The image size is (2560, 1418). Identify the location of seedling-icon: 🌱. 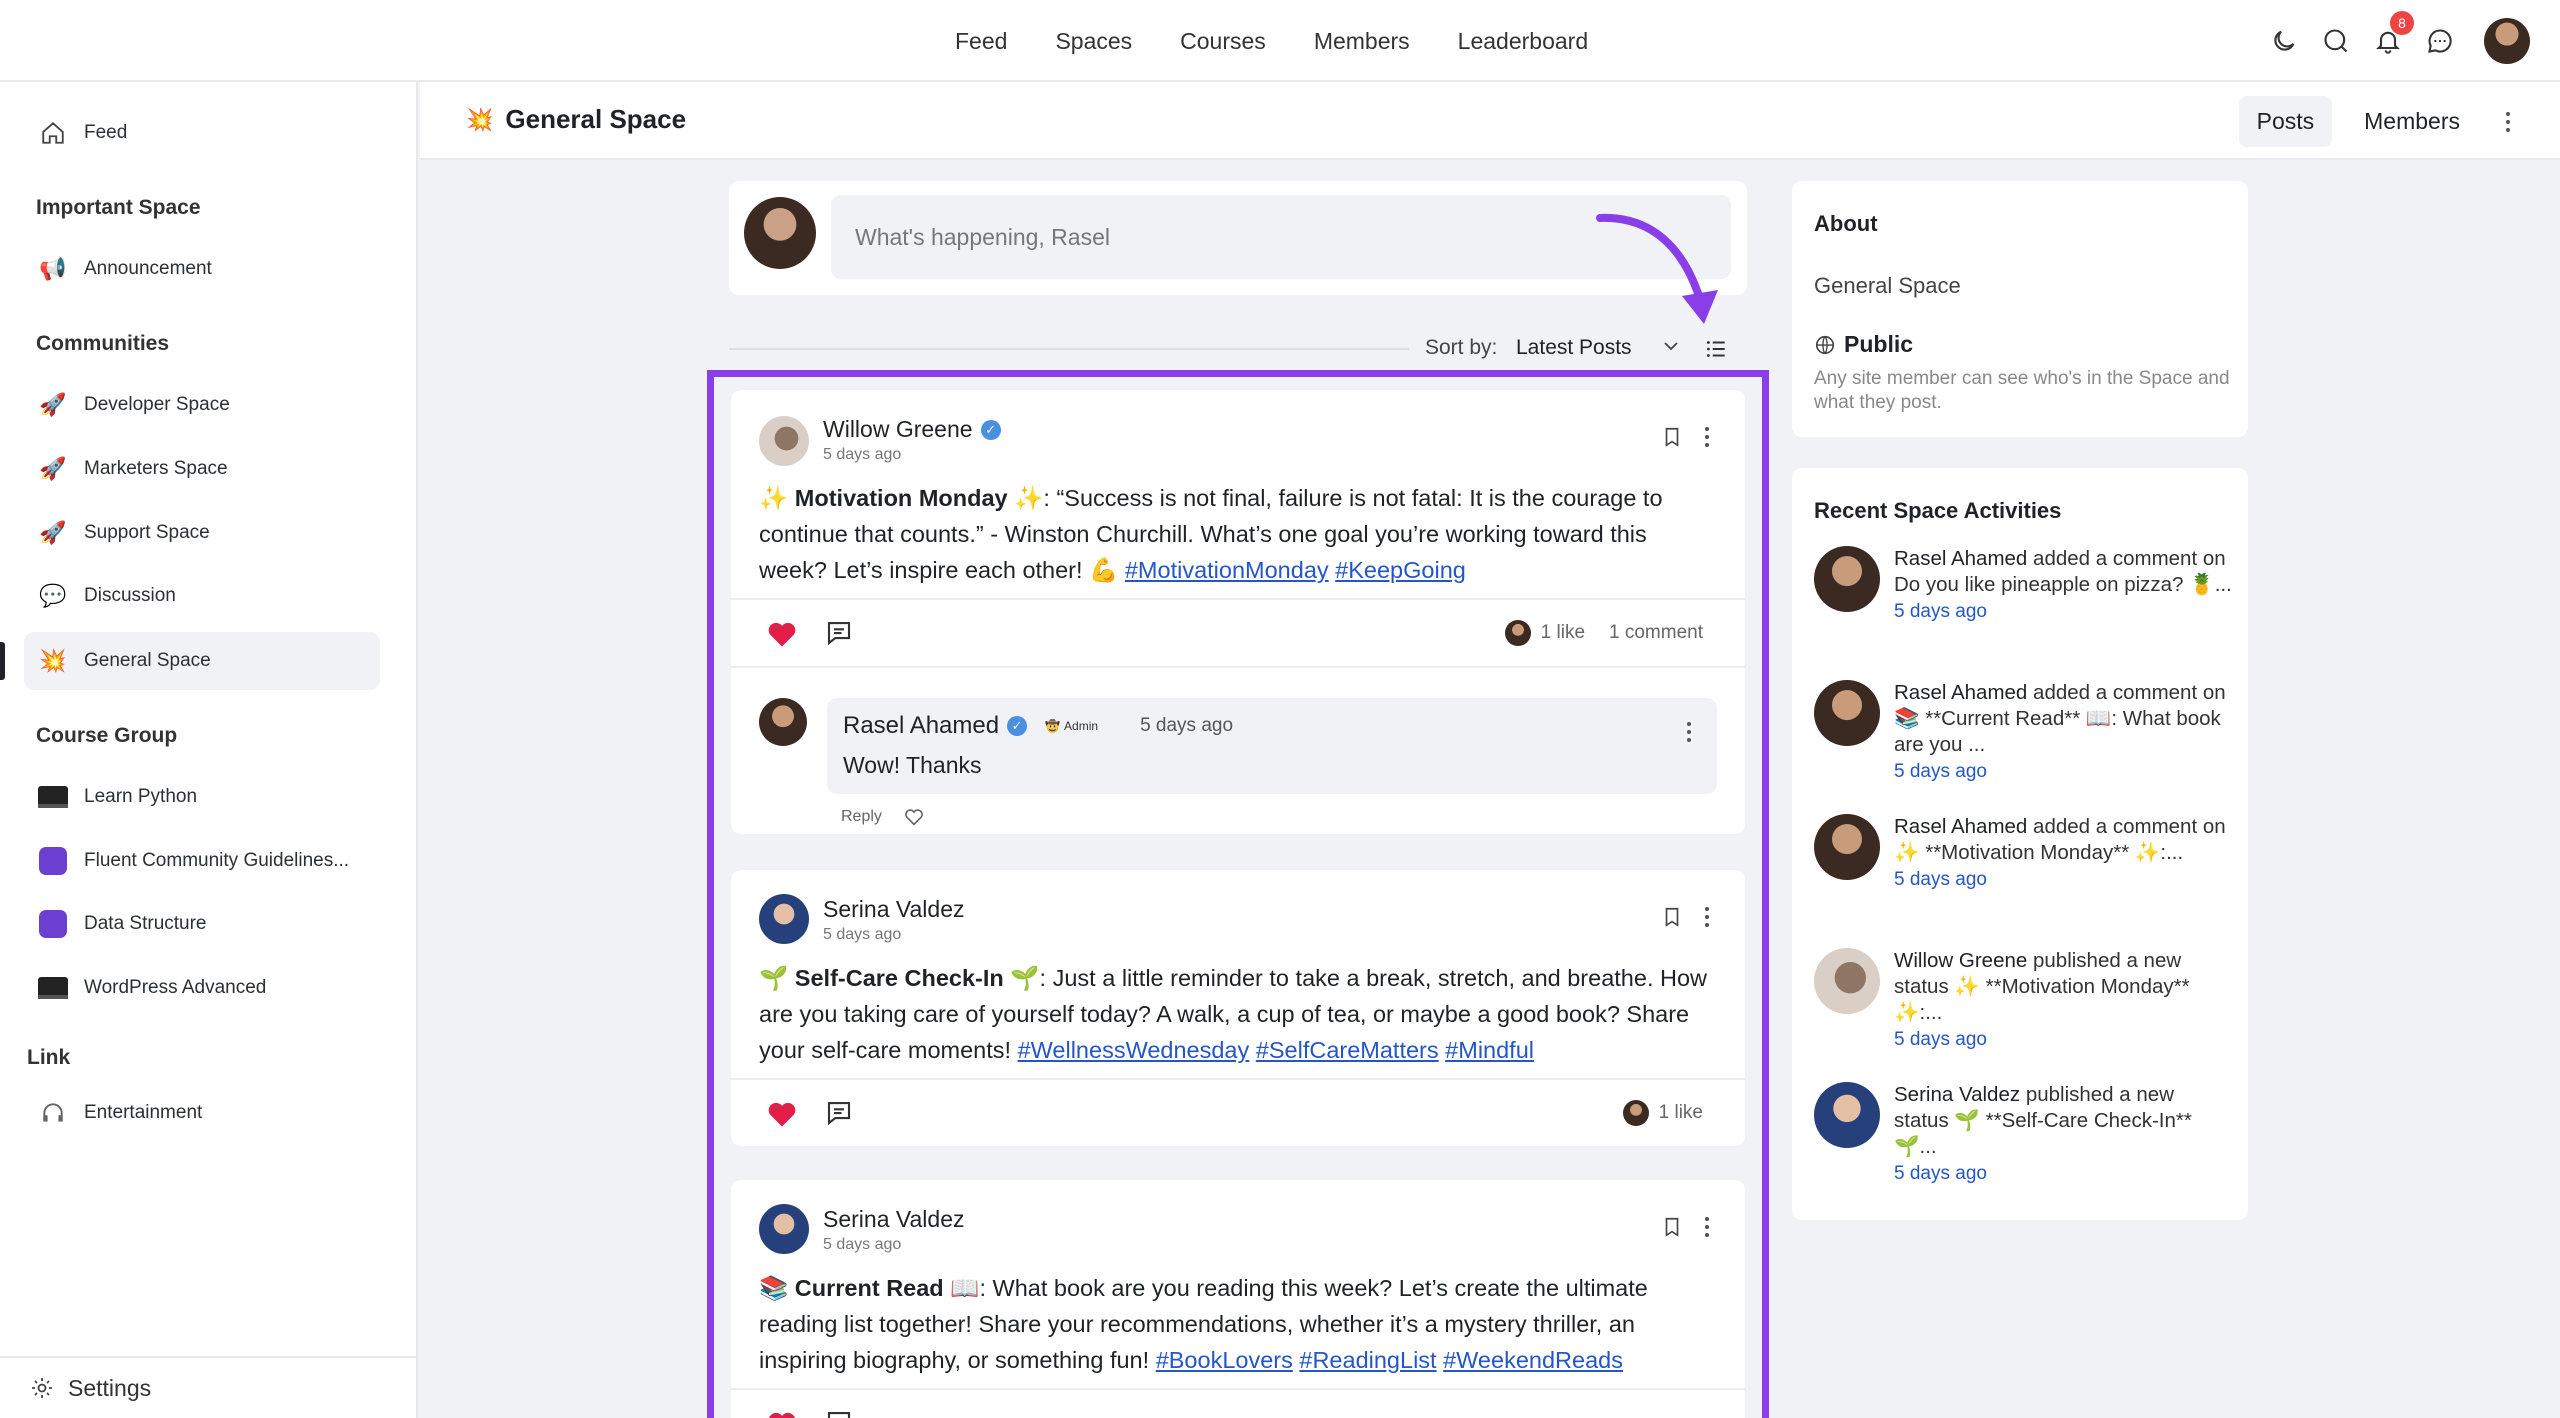
(774, 978).